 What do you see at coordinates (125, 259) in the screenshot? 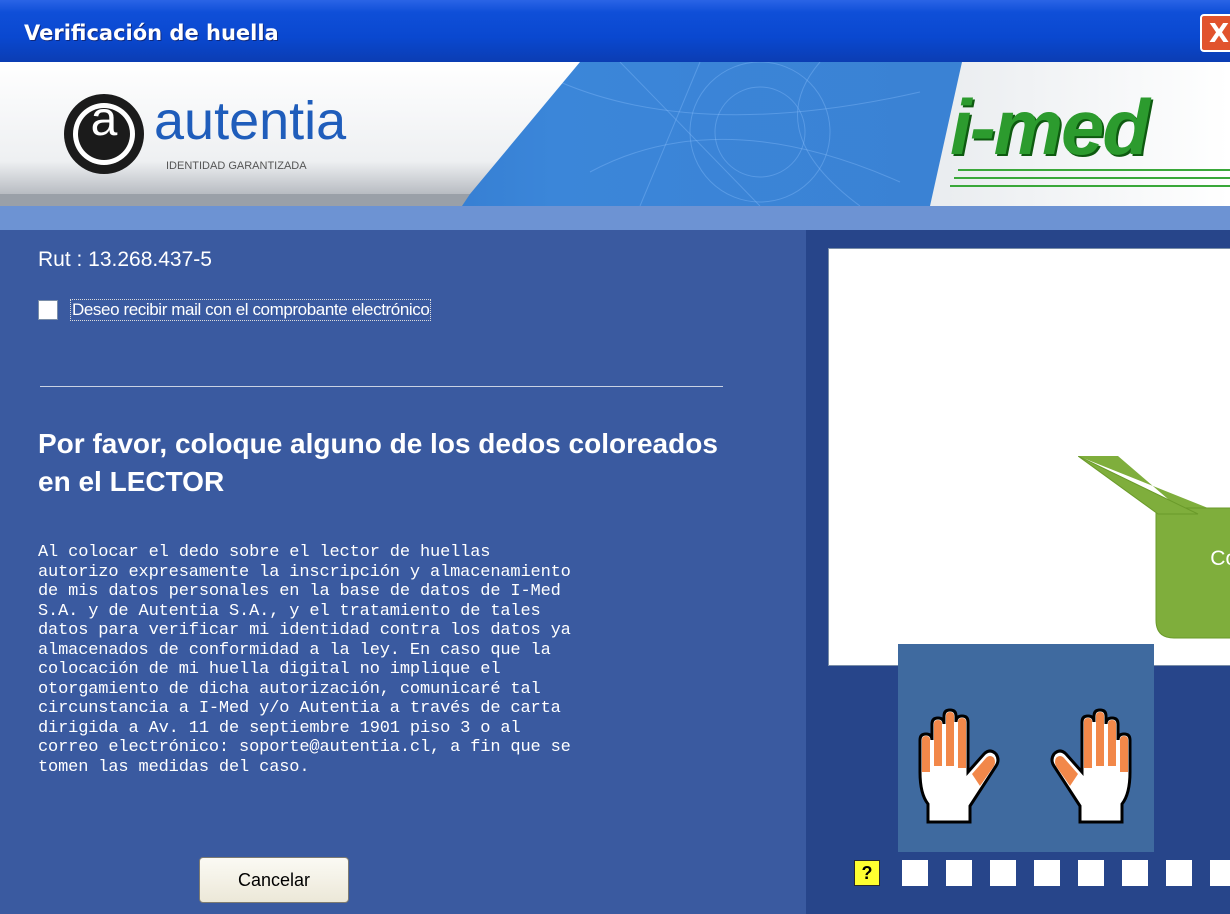
I see `rut-label: Rut : 13.268.437-5` at bounding box center [125, 259].